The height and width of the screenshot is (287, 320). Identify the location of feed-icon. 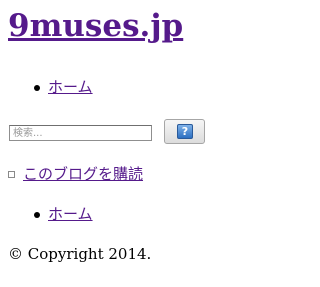
(11, 174).